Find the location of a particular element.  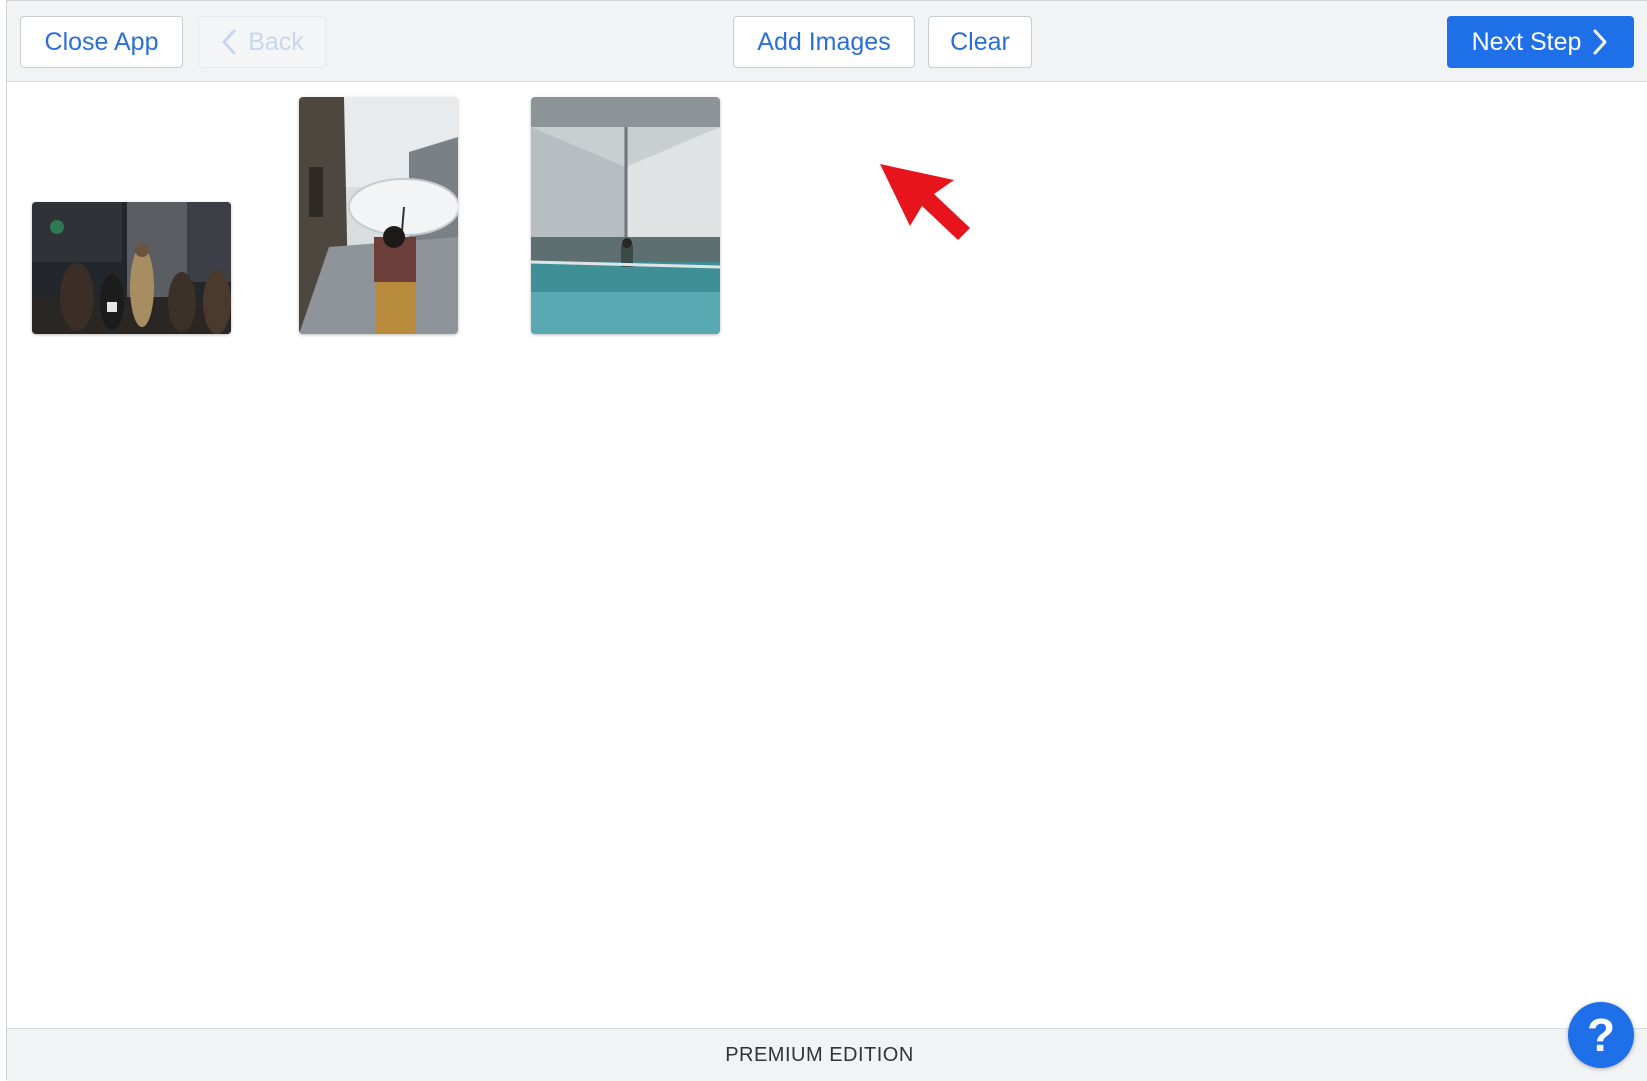

add-images-label: Add Images is located at coordinates (824, 41).